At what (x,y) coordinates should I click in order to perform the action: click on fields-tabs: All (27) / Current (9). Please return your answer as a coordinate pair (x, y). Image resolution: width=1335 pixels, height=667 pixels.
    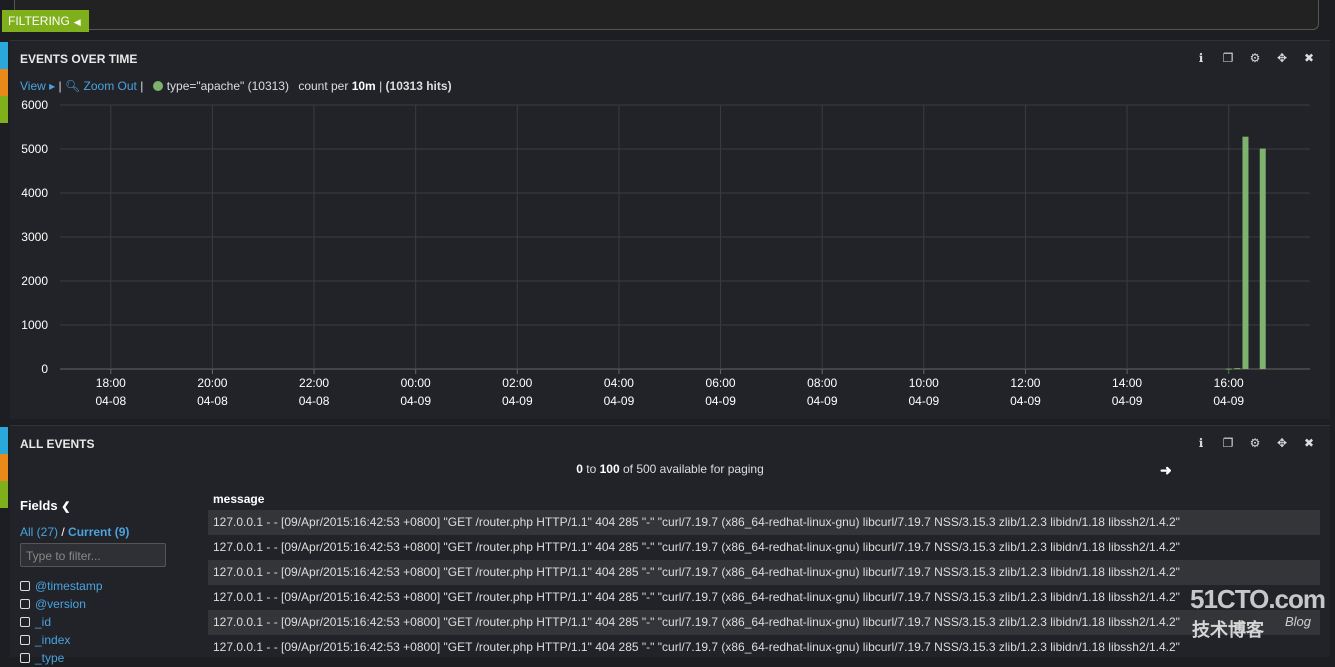
    Looking at the image, I should click on (75, 532).